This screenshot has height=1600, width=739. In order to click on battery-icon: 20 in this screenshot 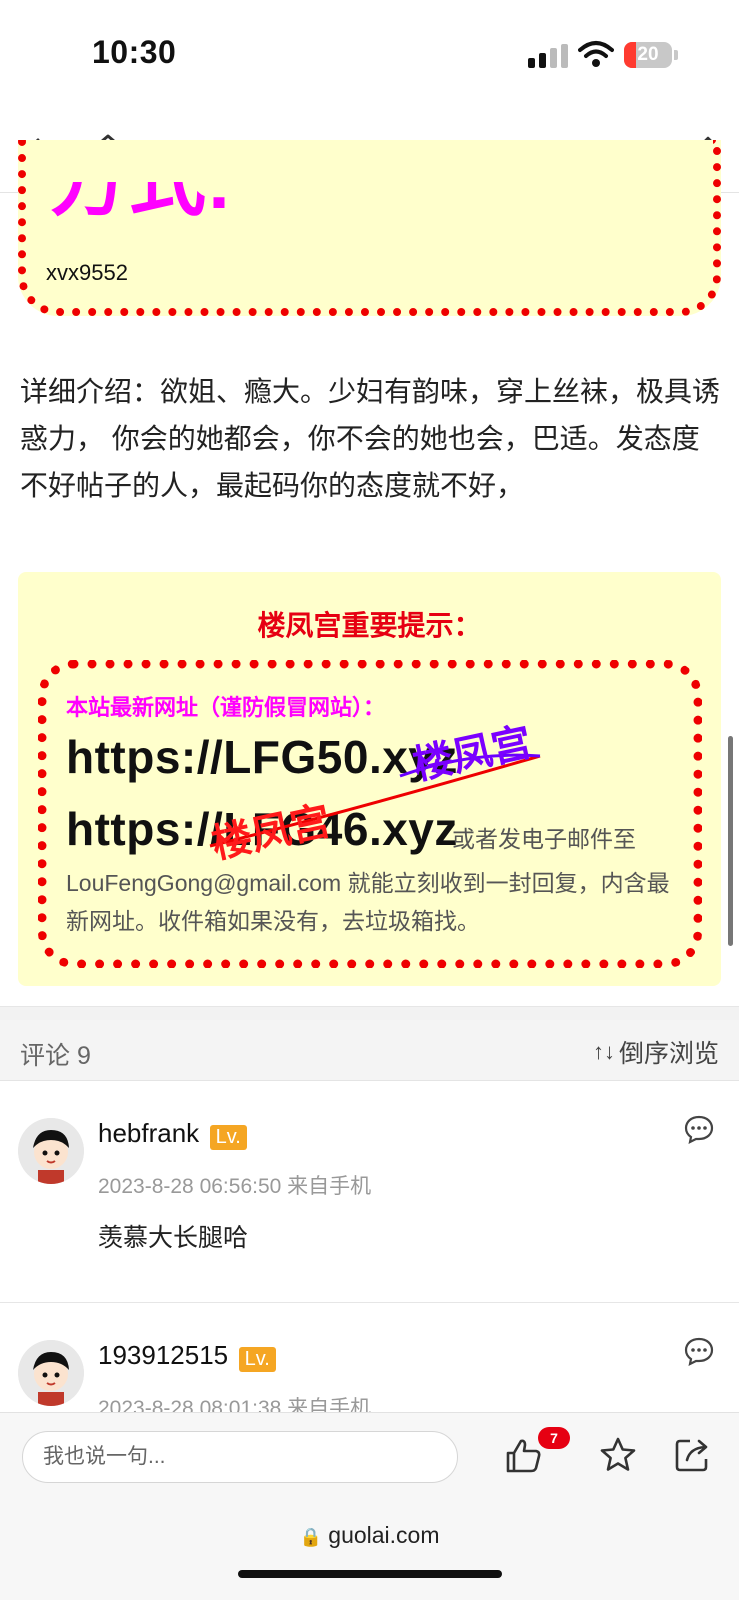, I will do `click(652, 56)`.